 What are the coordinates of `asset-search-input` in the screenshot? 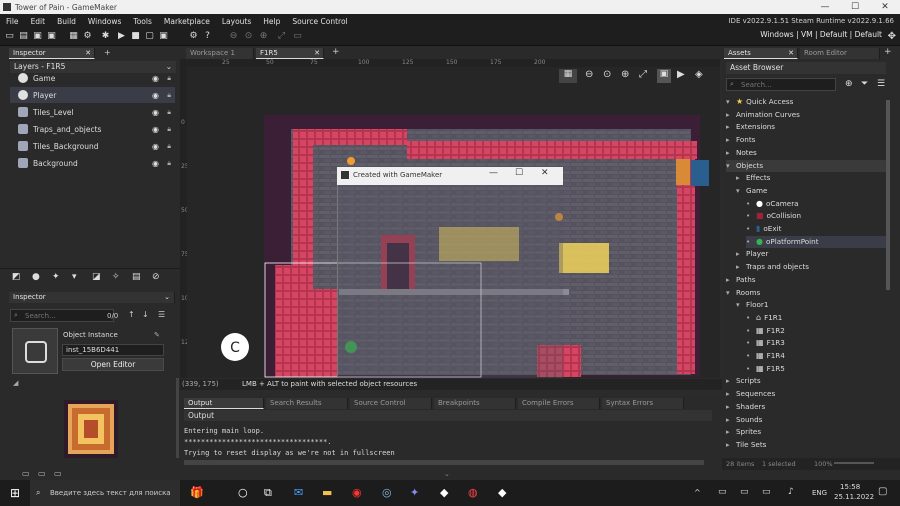 It's located at (787, 84).